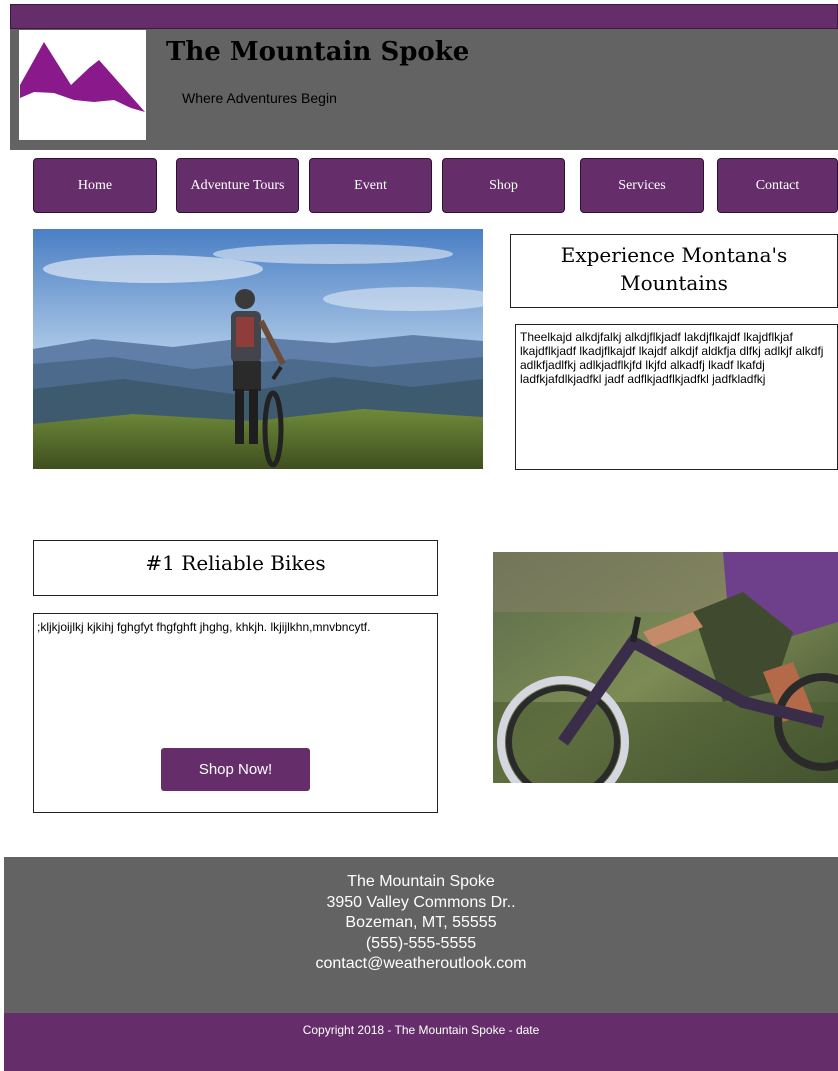 This screenshot has width=838, height=1071. Describe the element at coordinates (82, 85) in the screenshot. I see `mountain-logo-icon` at that location.